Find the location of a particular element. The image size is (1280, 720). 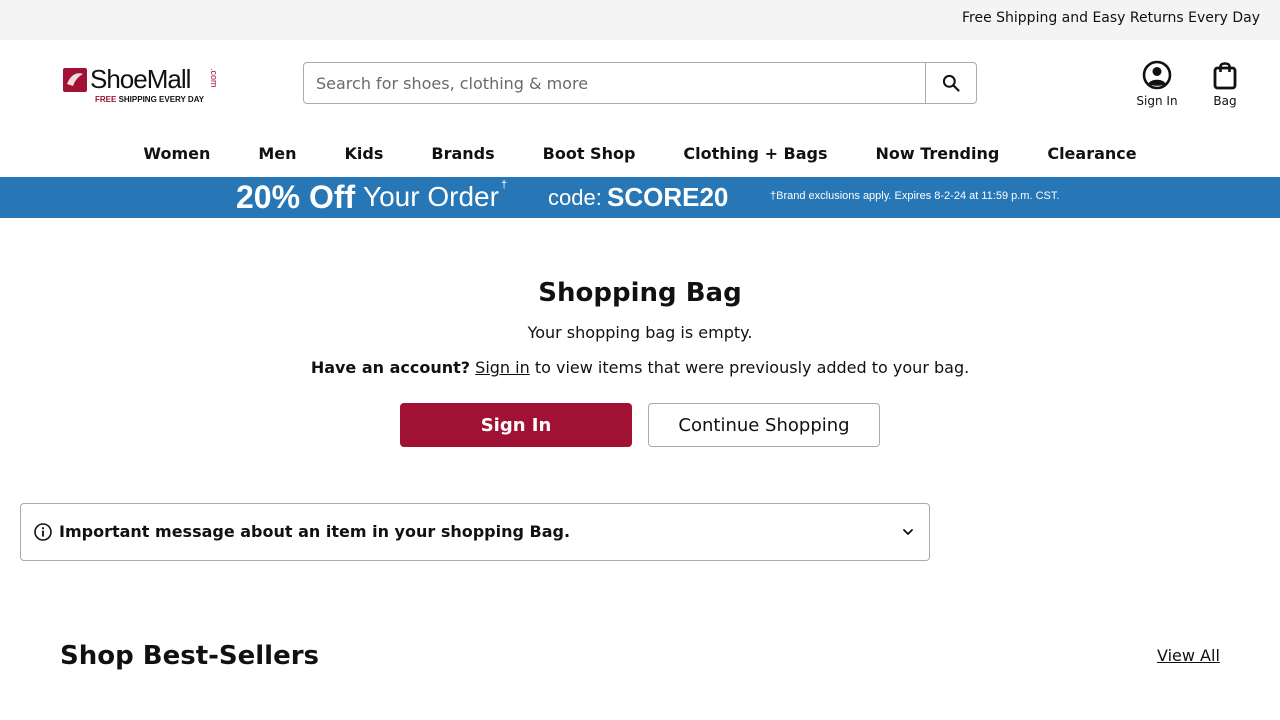

view-all-link: View All is located at coordinates (1188, 655).